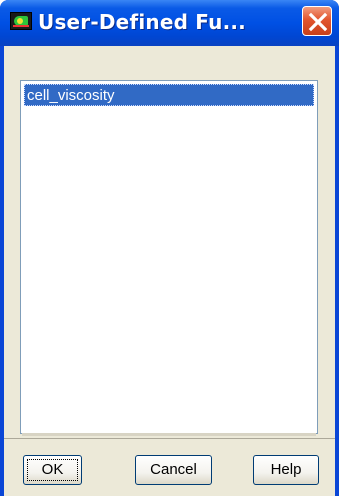  Describe the element at coordinates (169, 95) in the screenshot. I see `list-item: cell_viscosity` at that location.